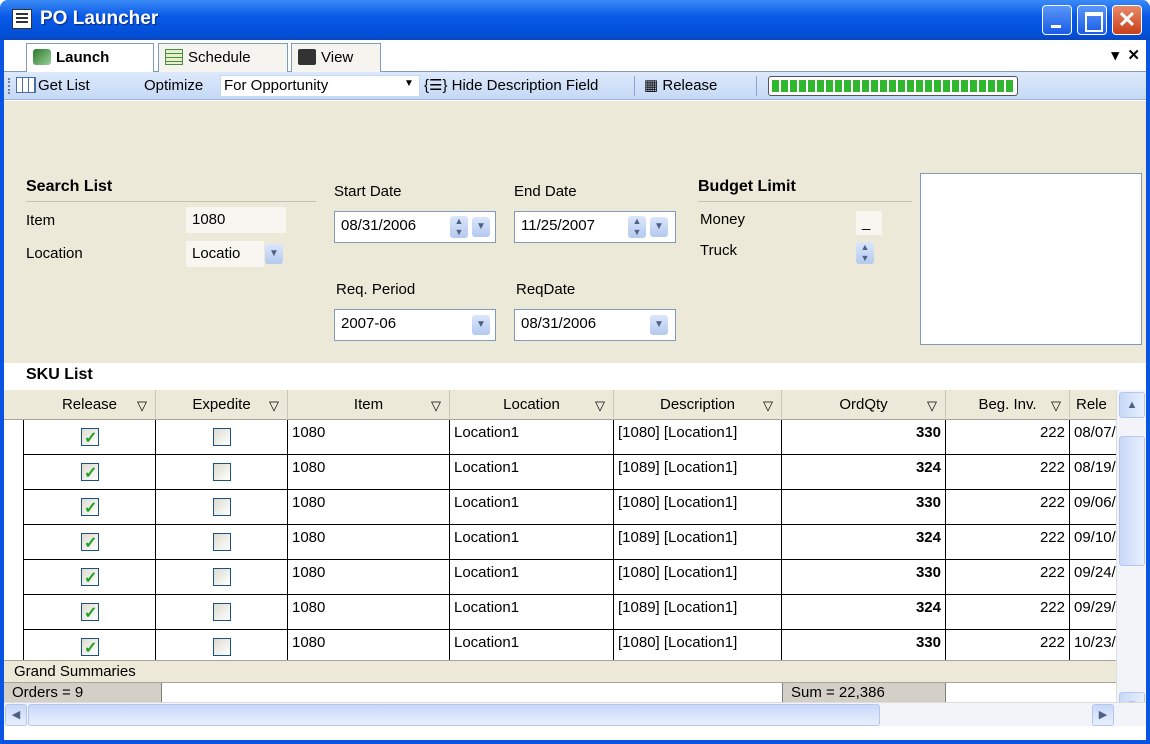  Describe the element at coordinates (16, 715) in the screenshot. I see `scroll-left-icon: ◀` at that location.